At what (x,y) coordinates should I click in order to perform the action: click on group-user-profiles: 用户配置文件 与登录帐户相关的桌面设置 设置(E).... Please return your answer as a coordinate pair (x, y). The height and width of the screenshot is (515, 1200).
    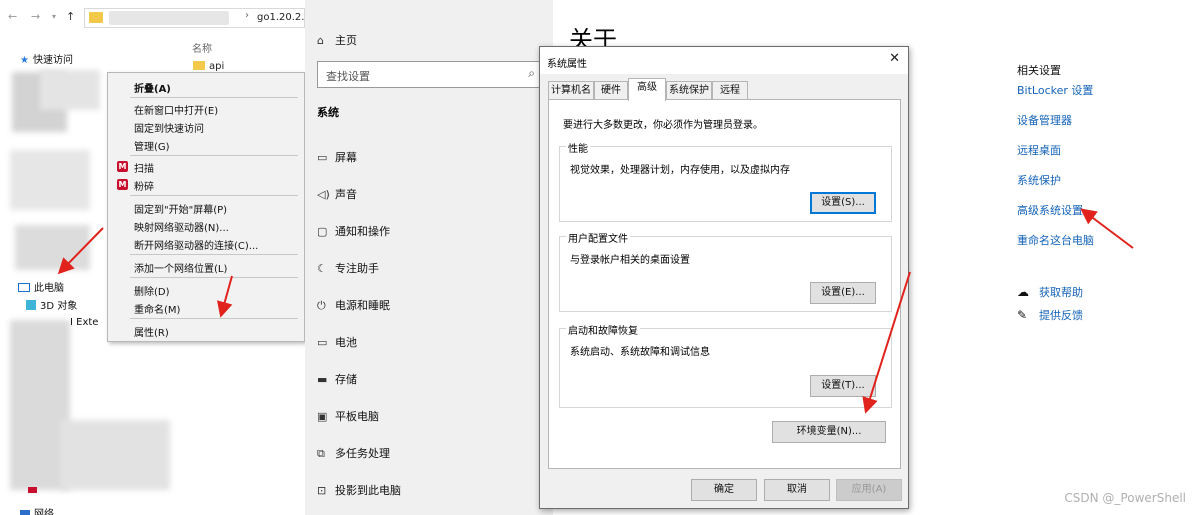
    Looking at the image, I should click on (725, 271).